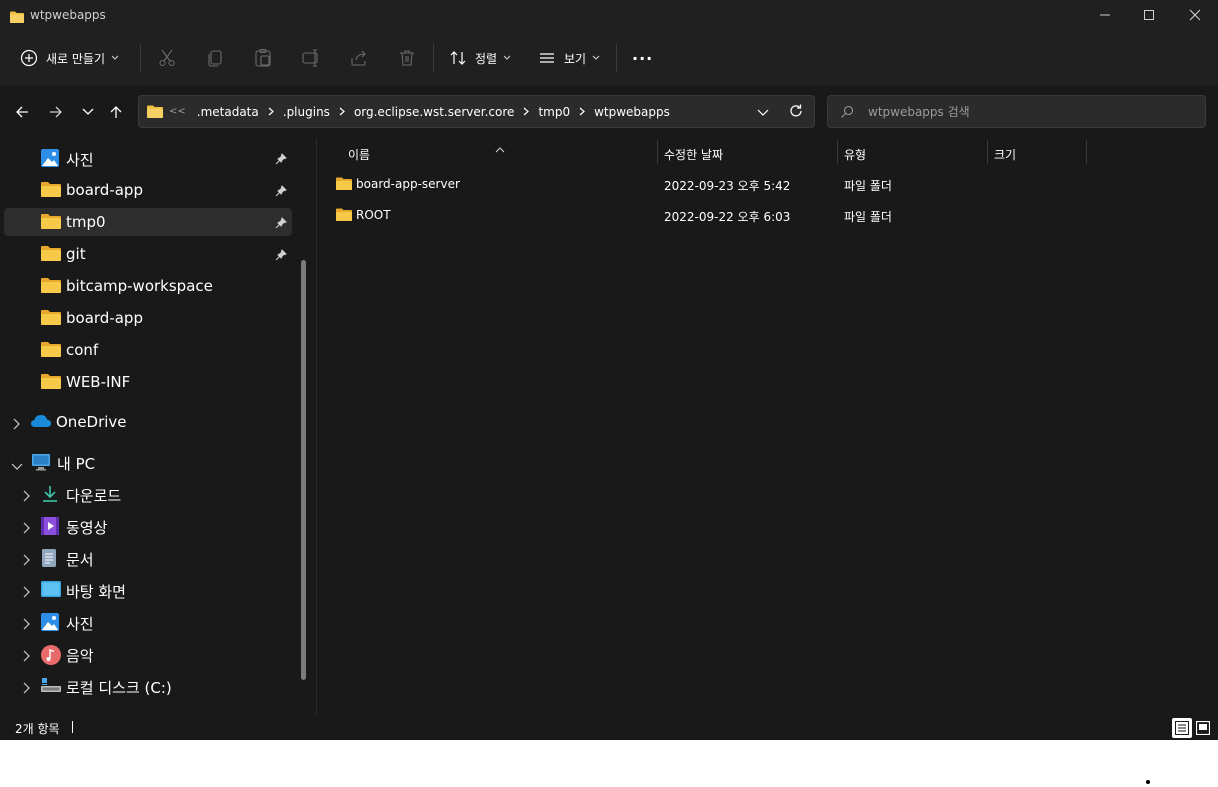  Describe the element at coordinates (148, 350) in the screenshot. I see `sidebar-item-conf: conf` at that location.